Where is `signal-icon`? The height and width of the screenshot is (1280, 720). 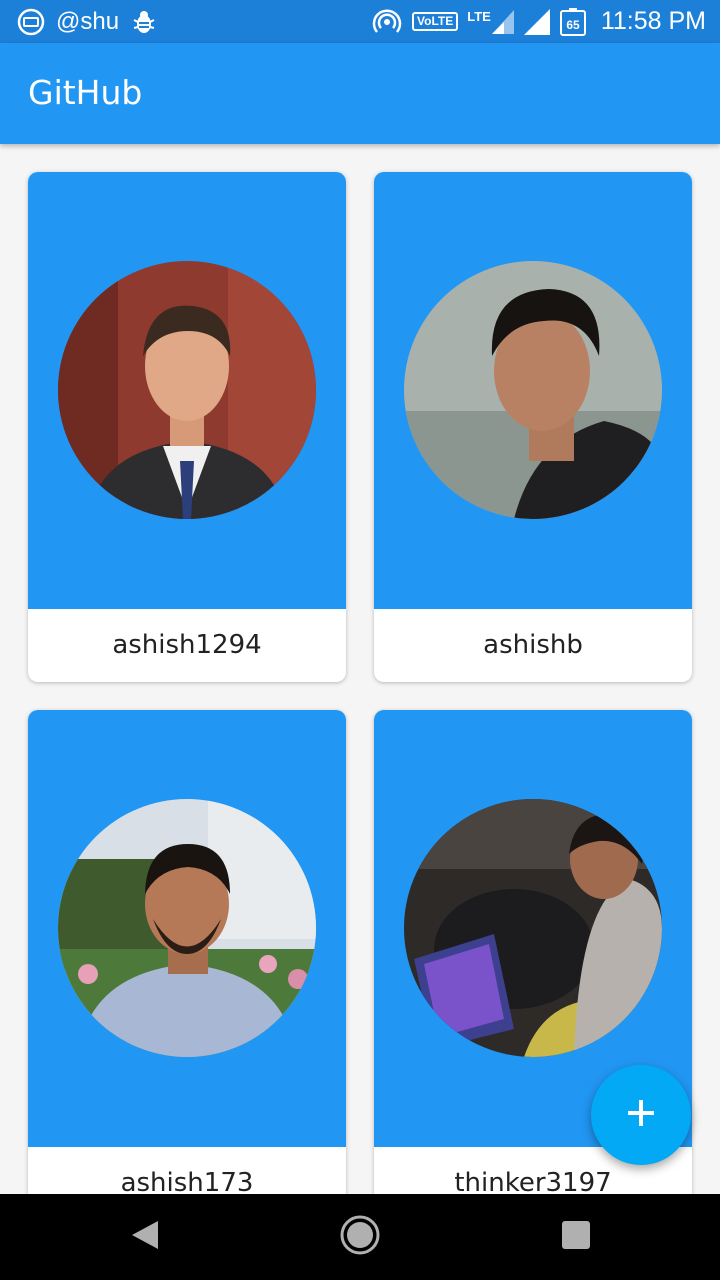 signal-icon is located at coordinates (536, 21).